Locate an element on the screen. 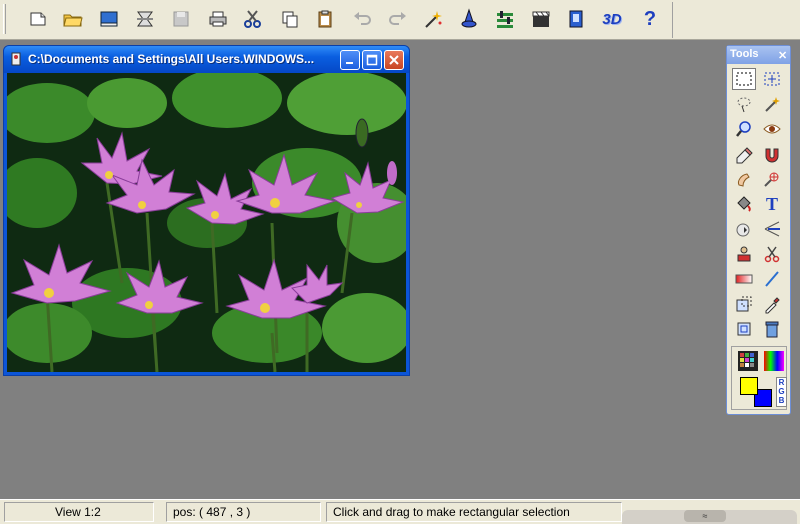 The image size is (800, 524). maximize-icon is located at coordinates (372, 60).